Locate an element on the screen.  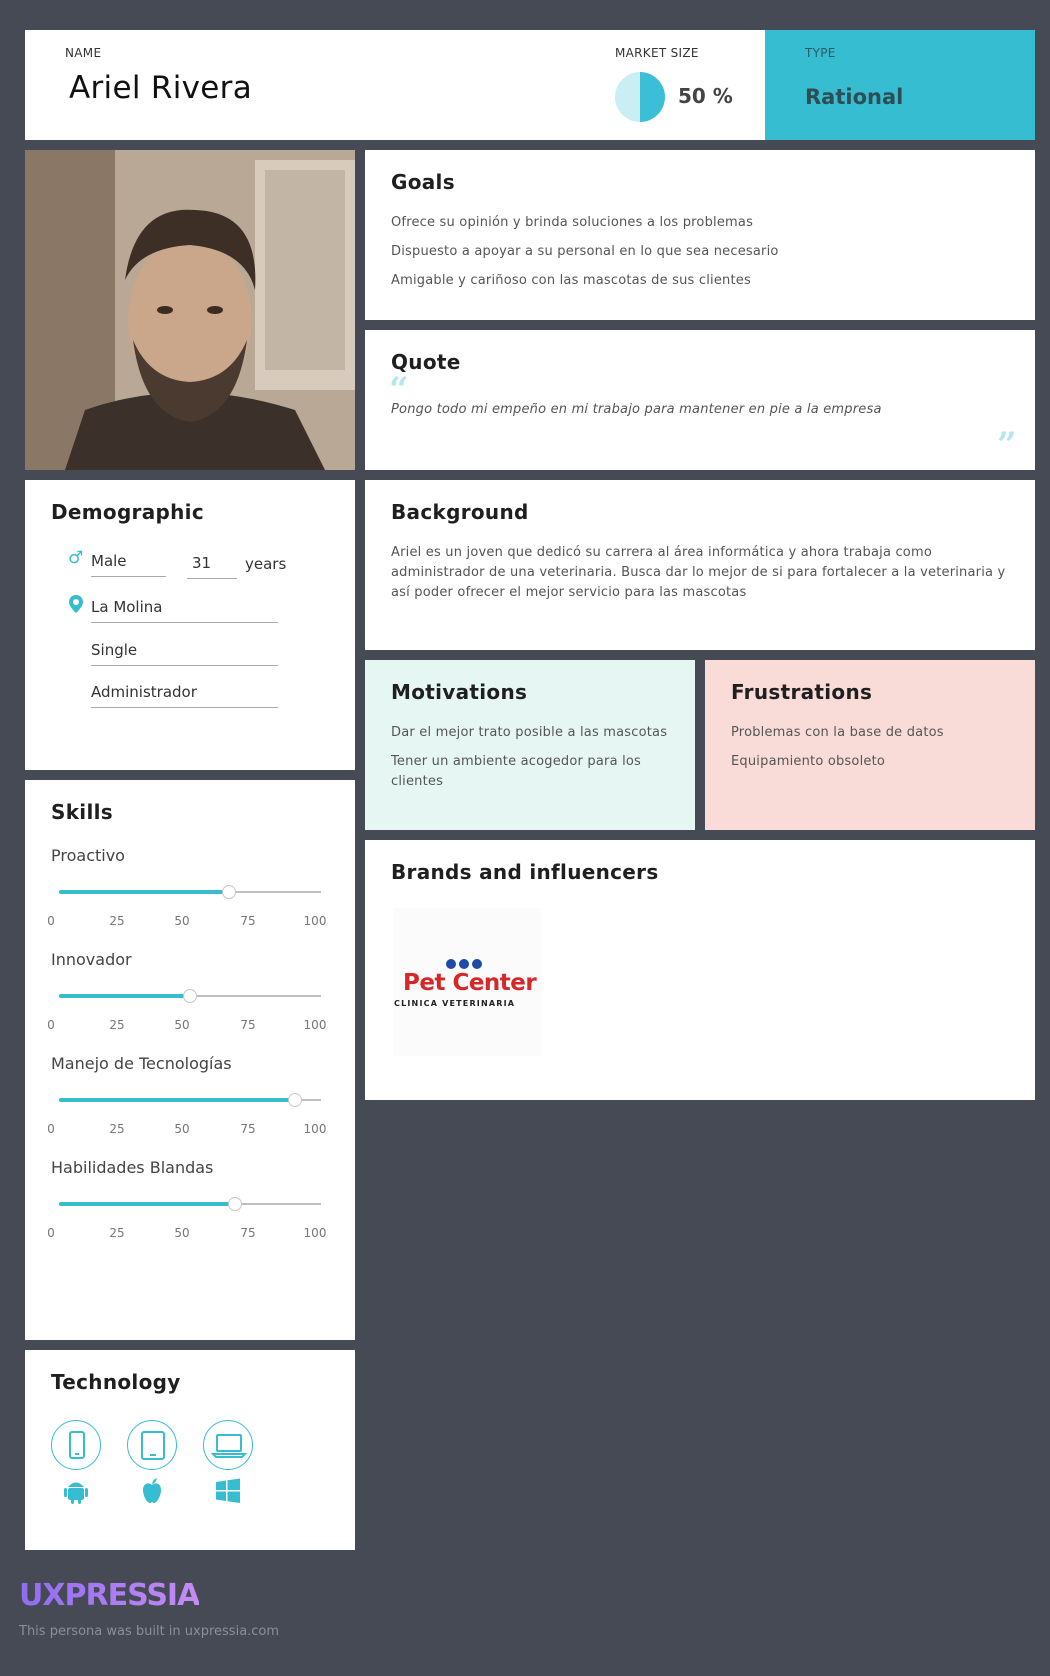
pet-center-wordmark: Pet Center is located at coordinates (470, 983).